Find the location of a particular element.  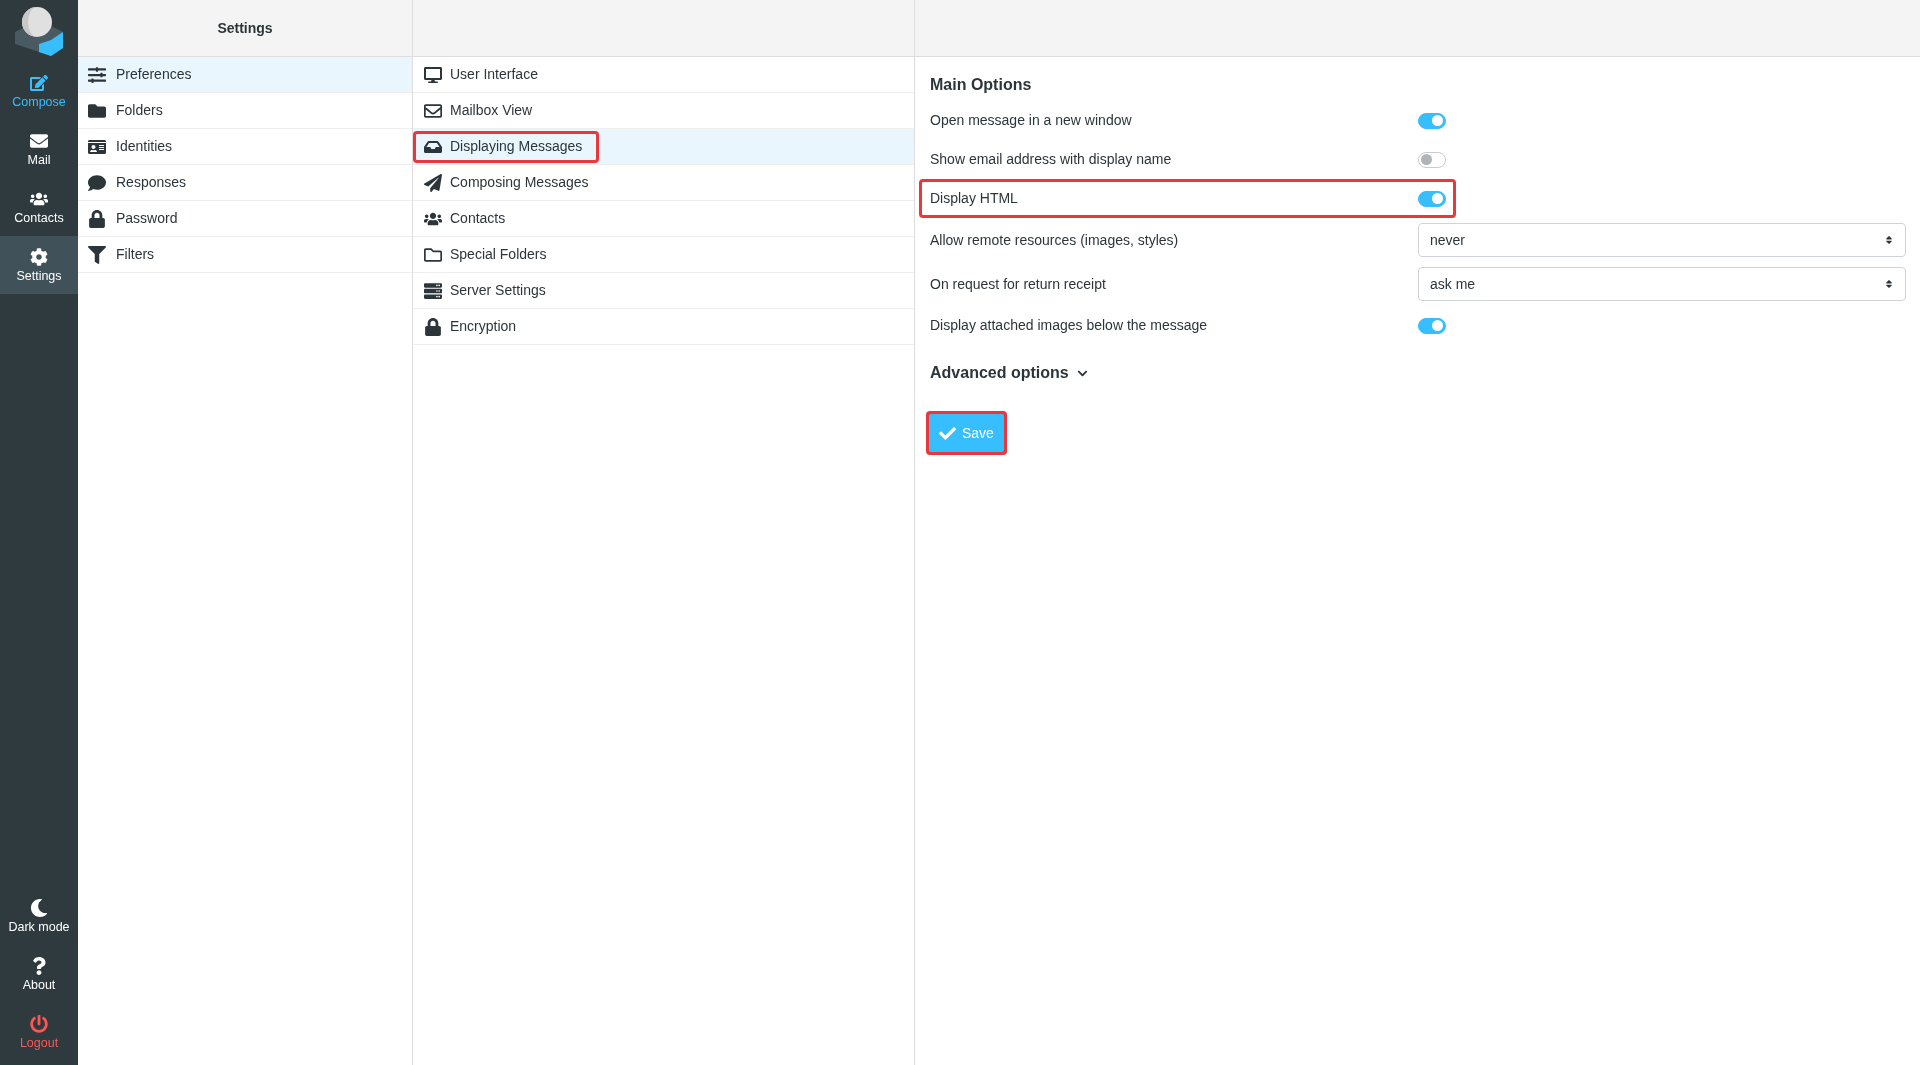

id-card-icon is located at coordinates (97, 146).